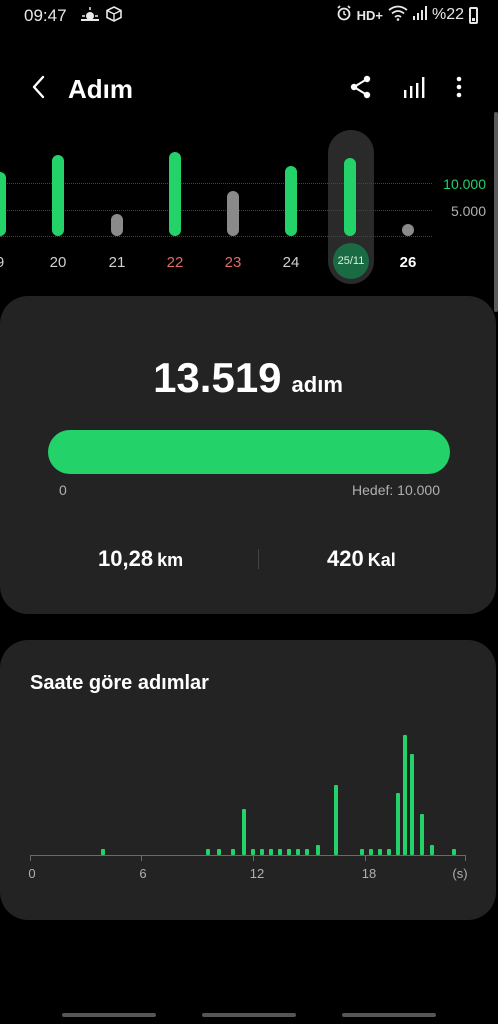 This screenshot has height=1024, width=498. What do you see at coordinates (447, 14) in the screenshot?
I see `battery-percent: %22` at bounding box center [447, 14].